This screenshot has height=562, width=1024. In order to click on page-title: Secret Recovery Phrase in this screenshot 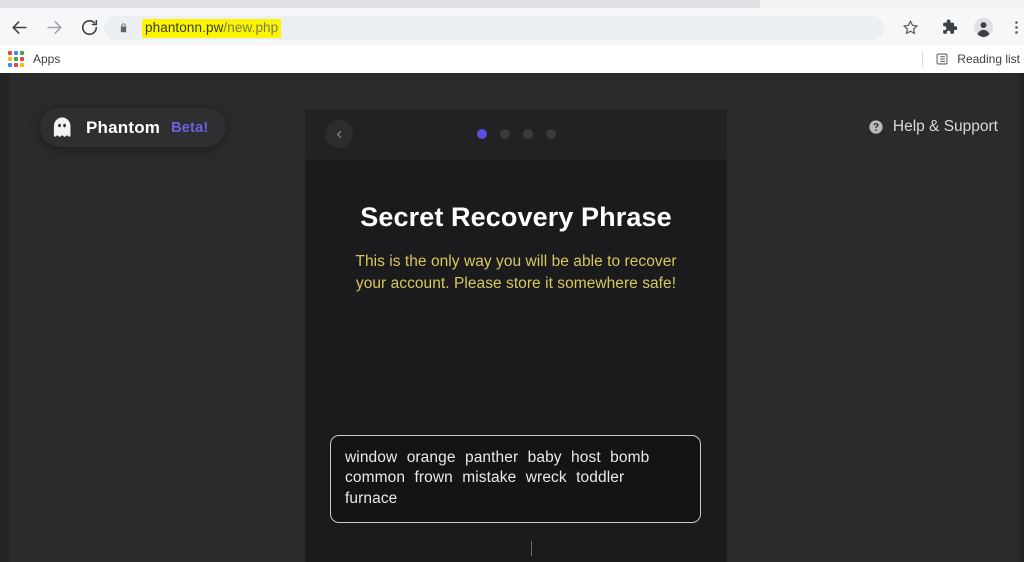, I will do `click(516, 217)`.